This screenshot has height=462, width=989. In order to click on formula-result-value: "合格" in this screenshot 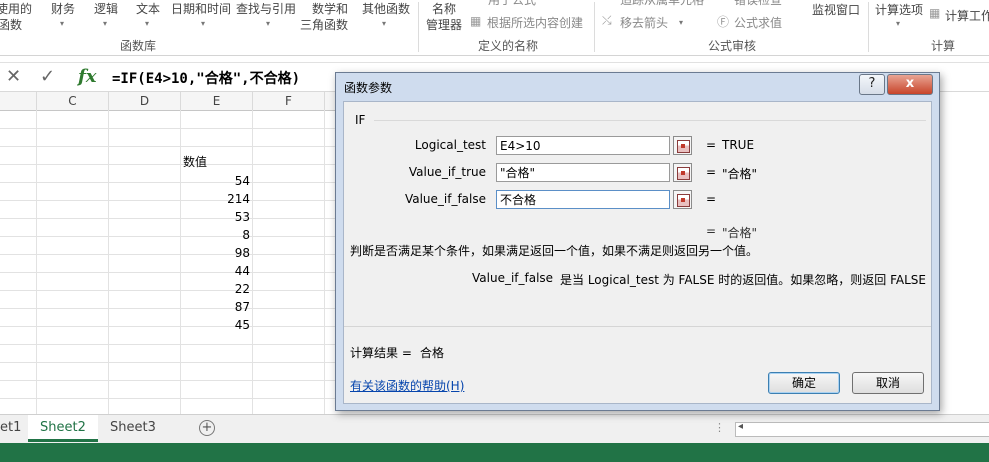, I will do `click(740, 233)`.